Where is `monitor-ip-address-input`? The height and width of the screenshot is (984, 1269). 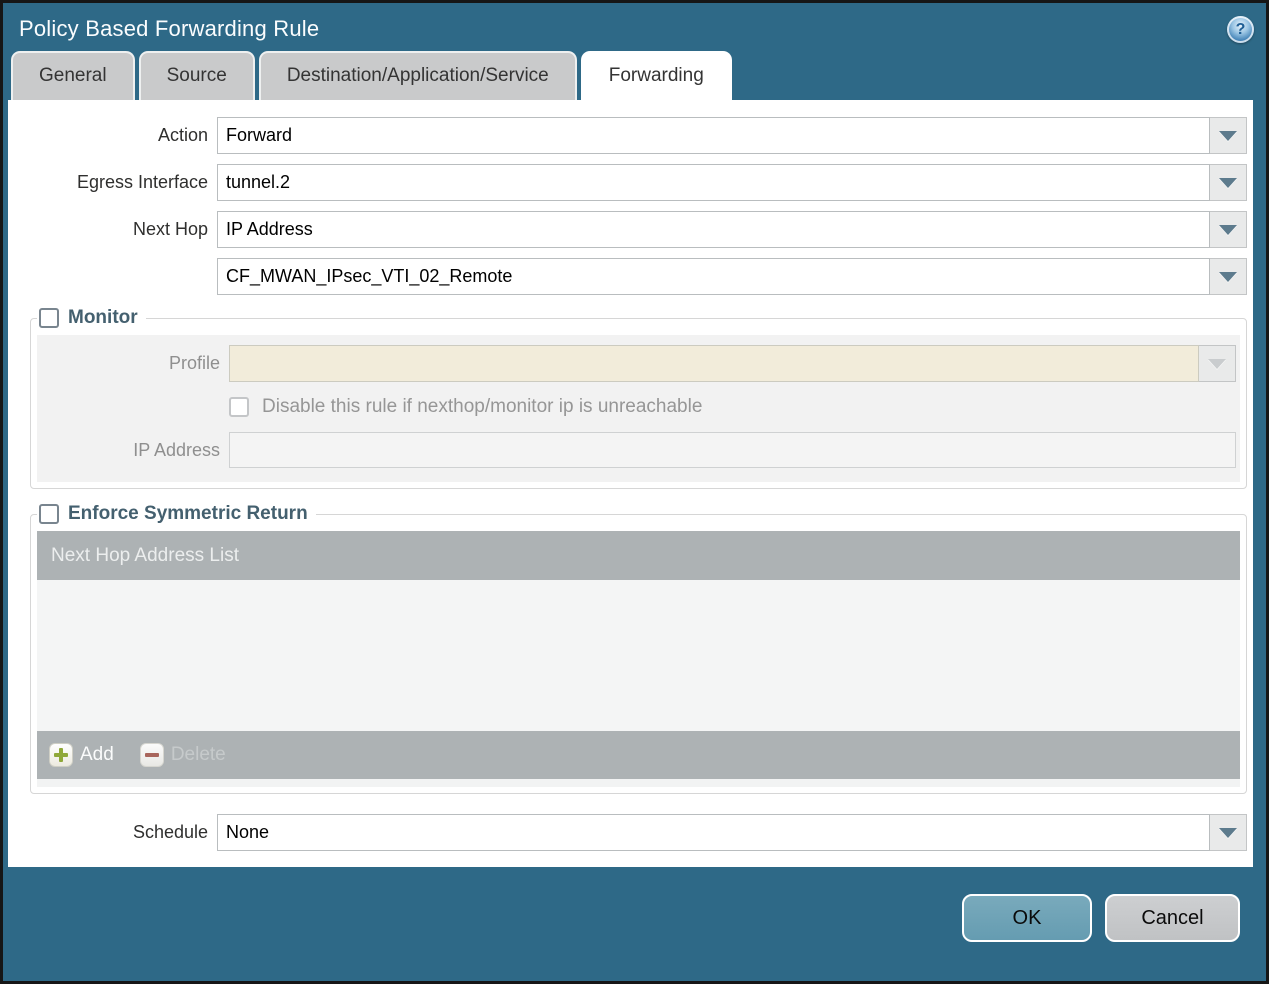 monitor-ip-address-input is located at coordinates (732, 450).